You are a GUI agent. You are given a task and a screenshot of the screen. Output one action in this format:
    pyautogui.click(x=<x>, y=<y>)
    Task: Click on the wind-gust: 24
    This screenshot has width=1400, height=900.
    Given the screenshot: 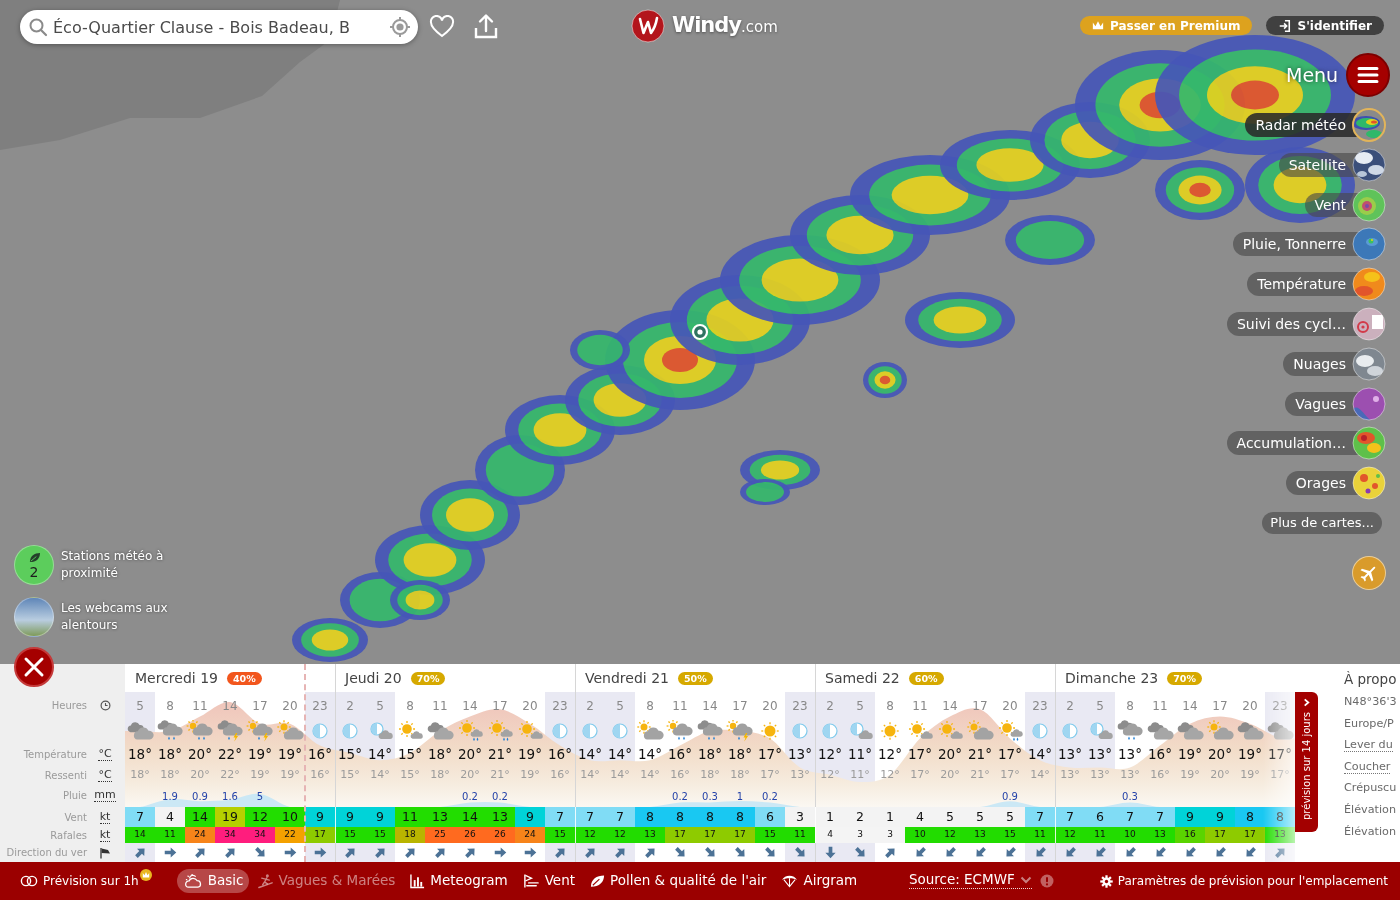 What is the action you would take?
    pyautogui.click(x=530, y=835)
    